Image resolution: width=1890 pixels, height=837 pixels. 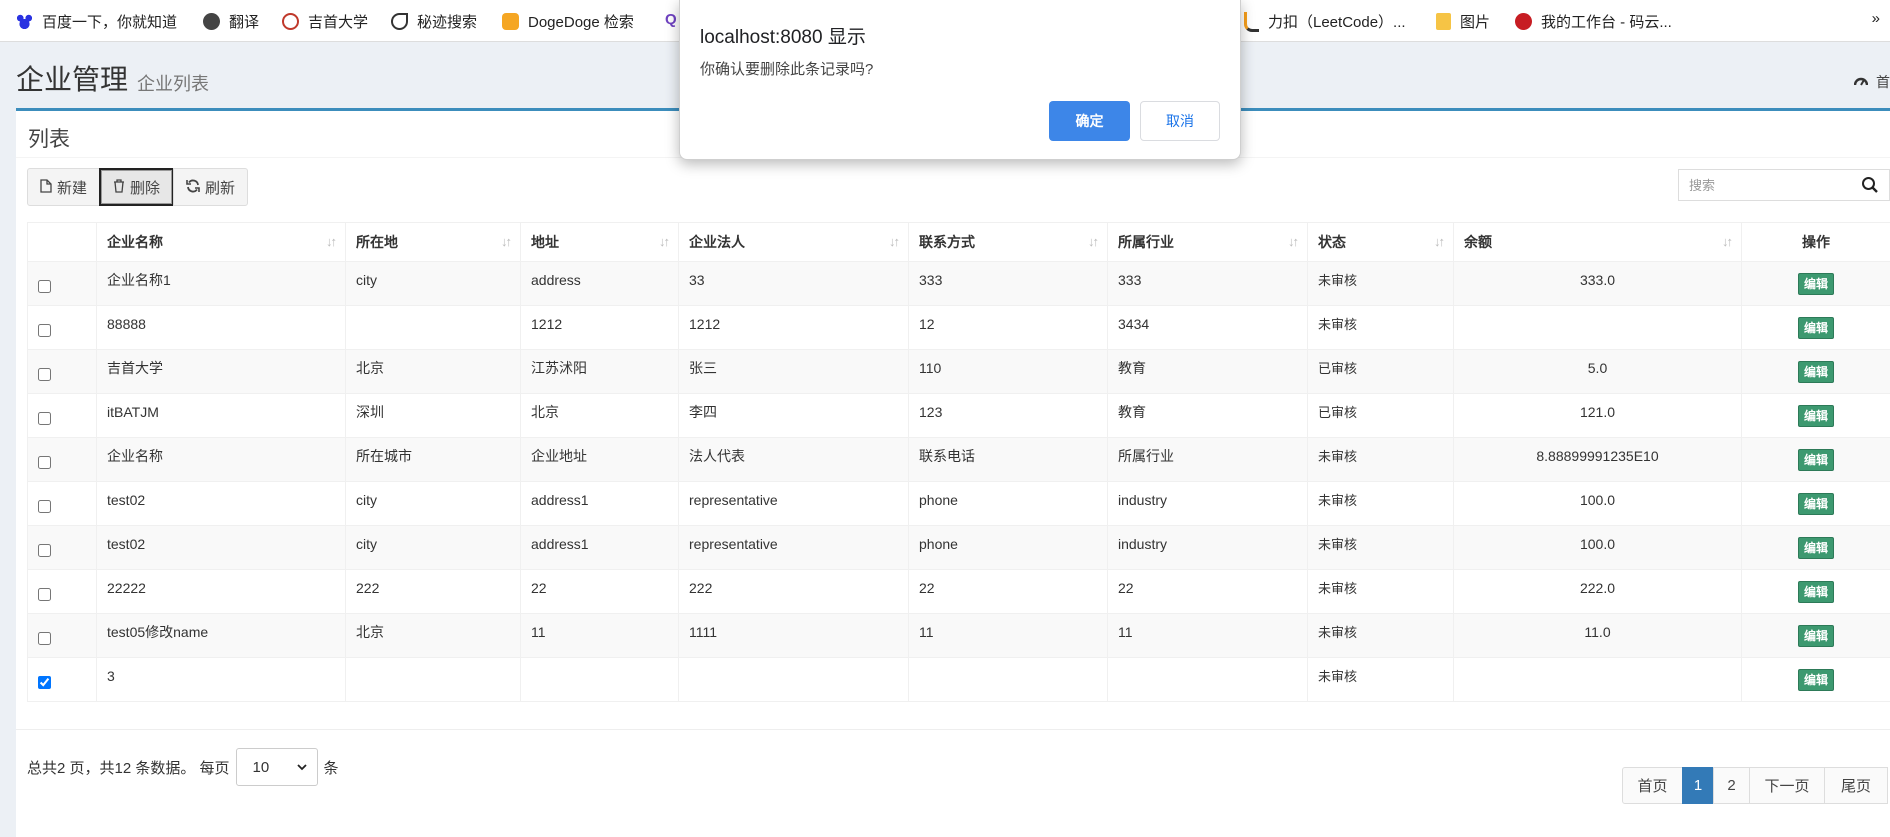 I want to click on bookmark-translate: 翻译, so click(x=231, y=21).